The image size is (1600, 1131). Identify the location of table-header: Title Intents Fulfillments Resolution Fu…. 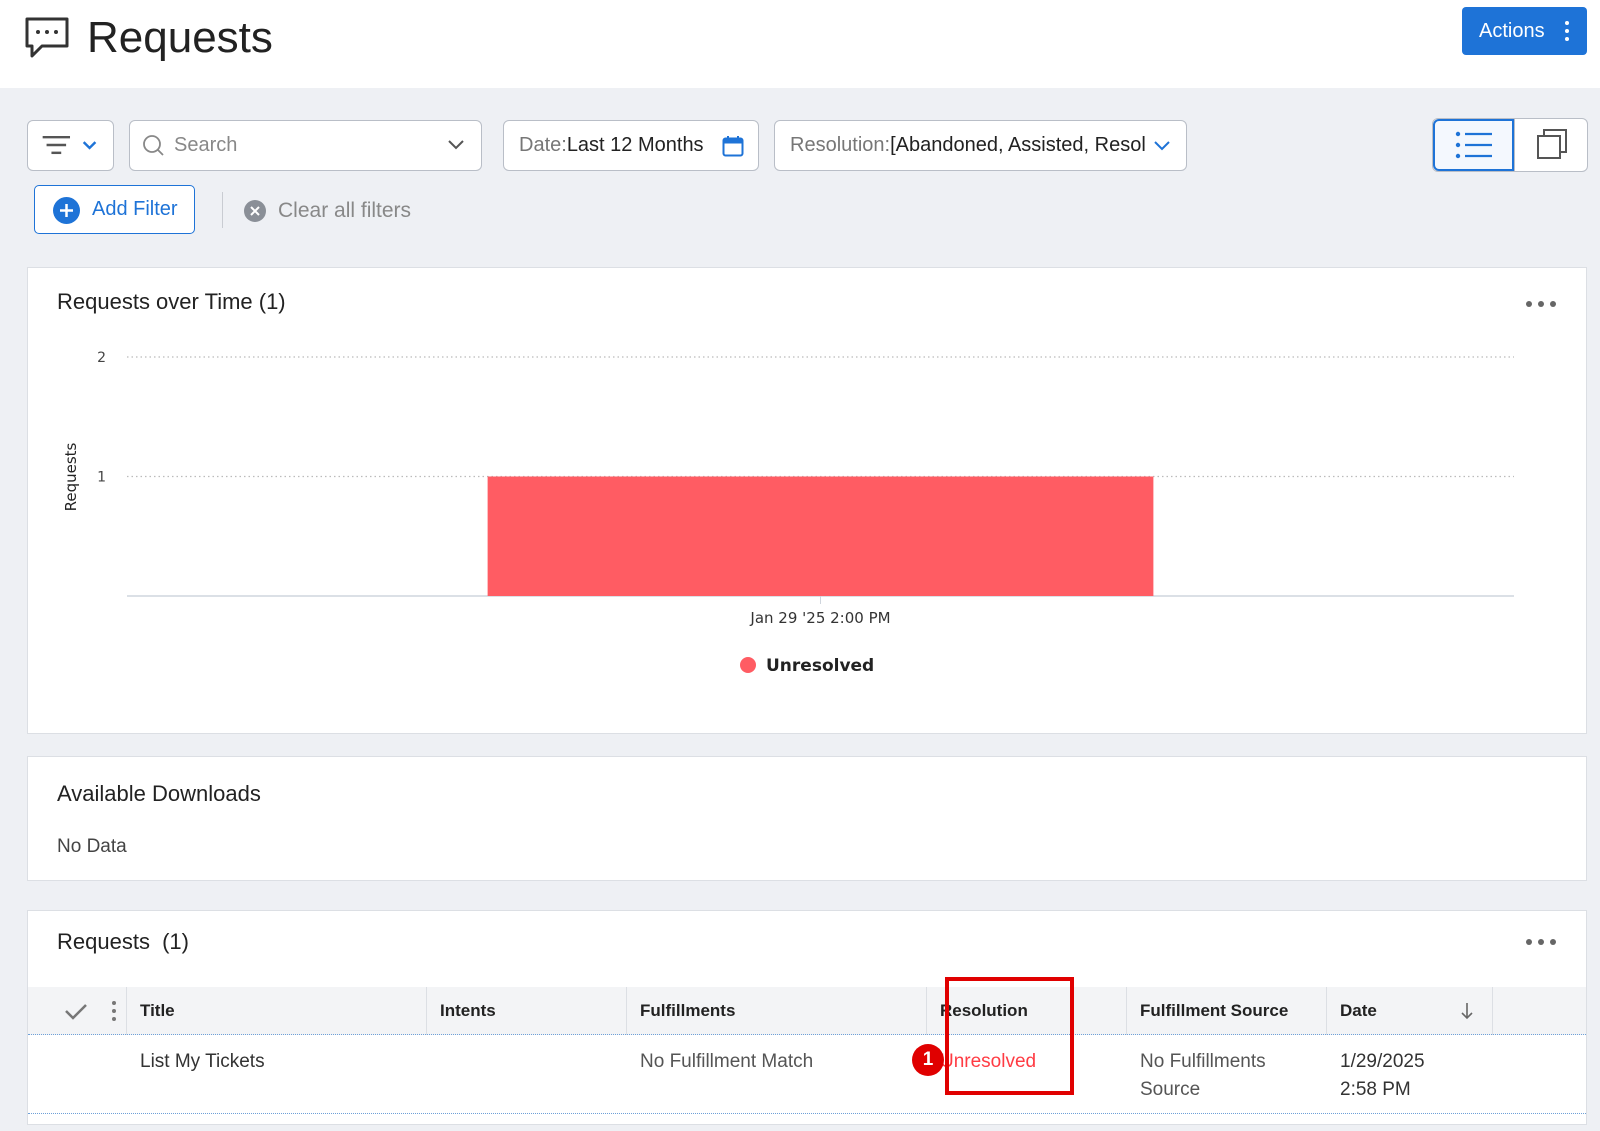
(807, 1011).